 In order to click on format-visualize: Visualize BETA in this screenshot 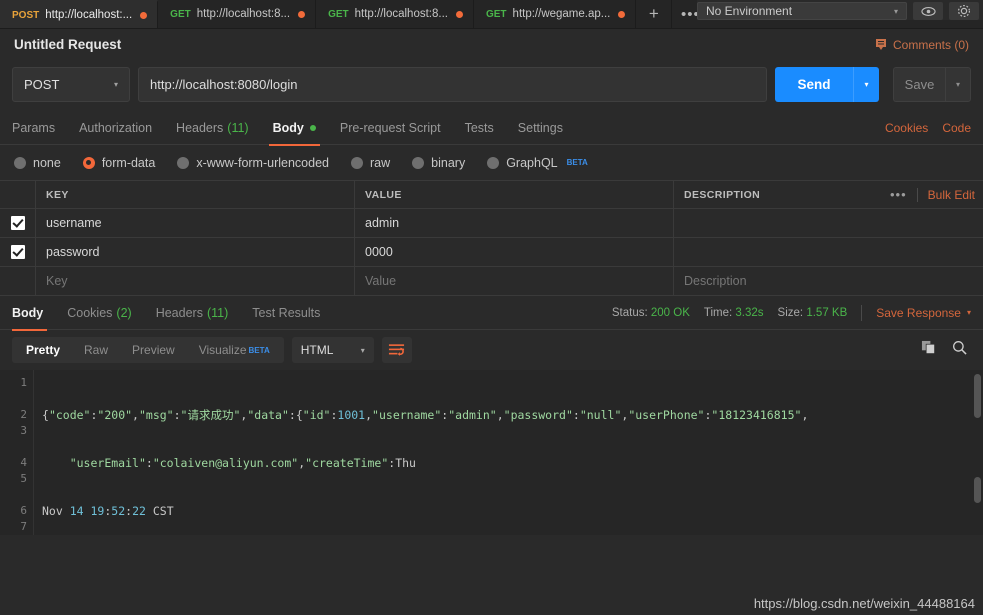, I will do `click(234, 350)`.